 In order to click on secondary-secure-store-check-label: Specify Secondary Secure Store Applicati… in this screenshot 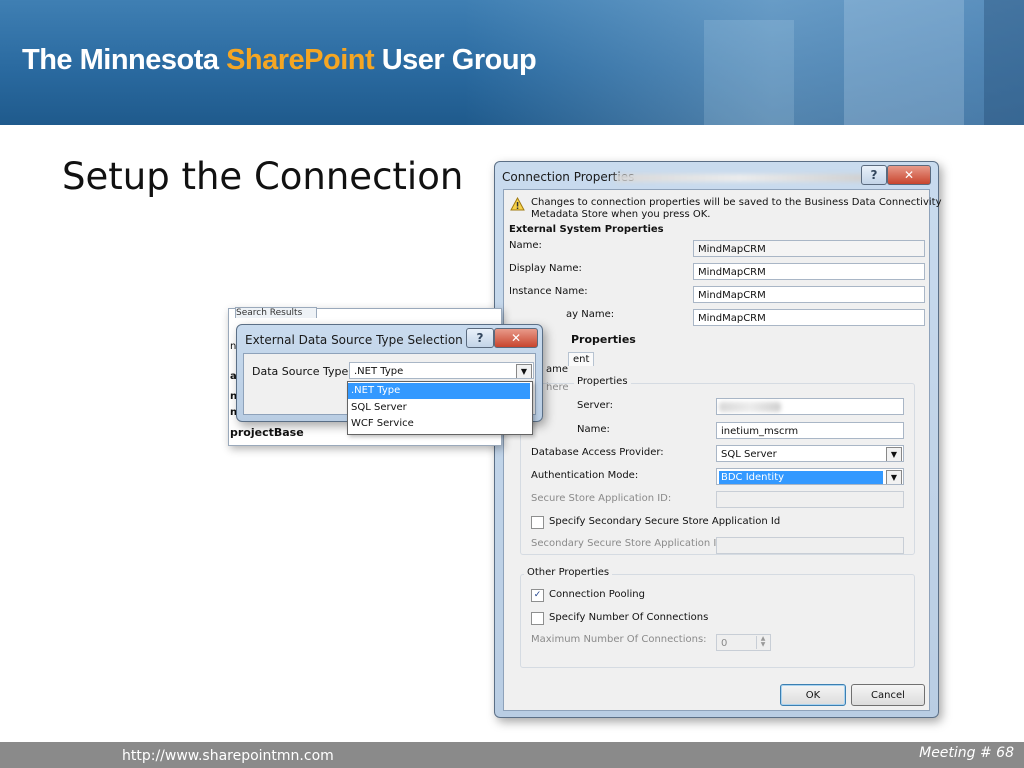, I will do `click(665, 521)`.